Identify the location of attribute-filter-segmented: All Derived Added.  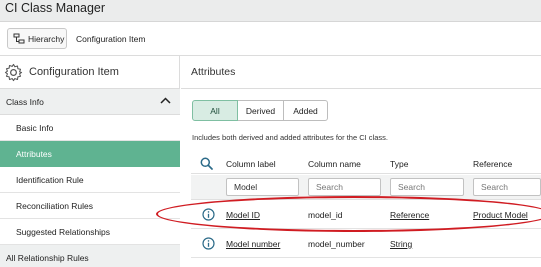
(260, 110).